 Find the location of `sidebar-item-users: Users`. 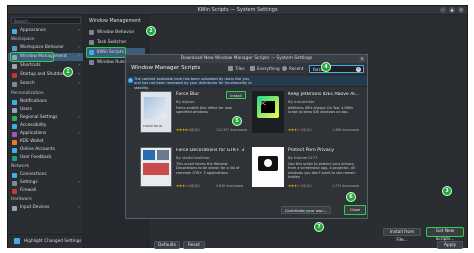

sidebar-item-users: Users is located at coordinates (45, 110).